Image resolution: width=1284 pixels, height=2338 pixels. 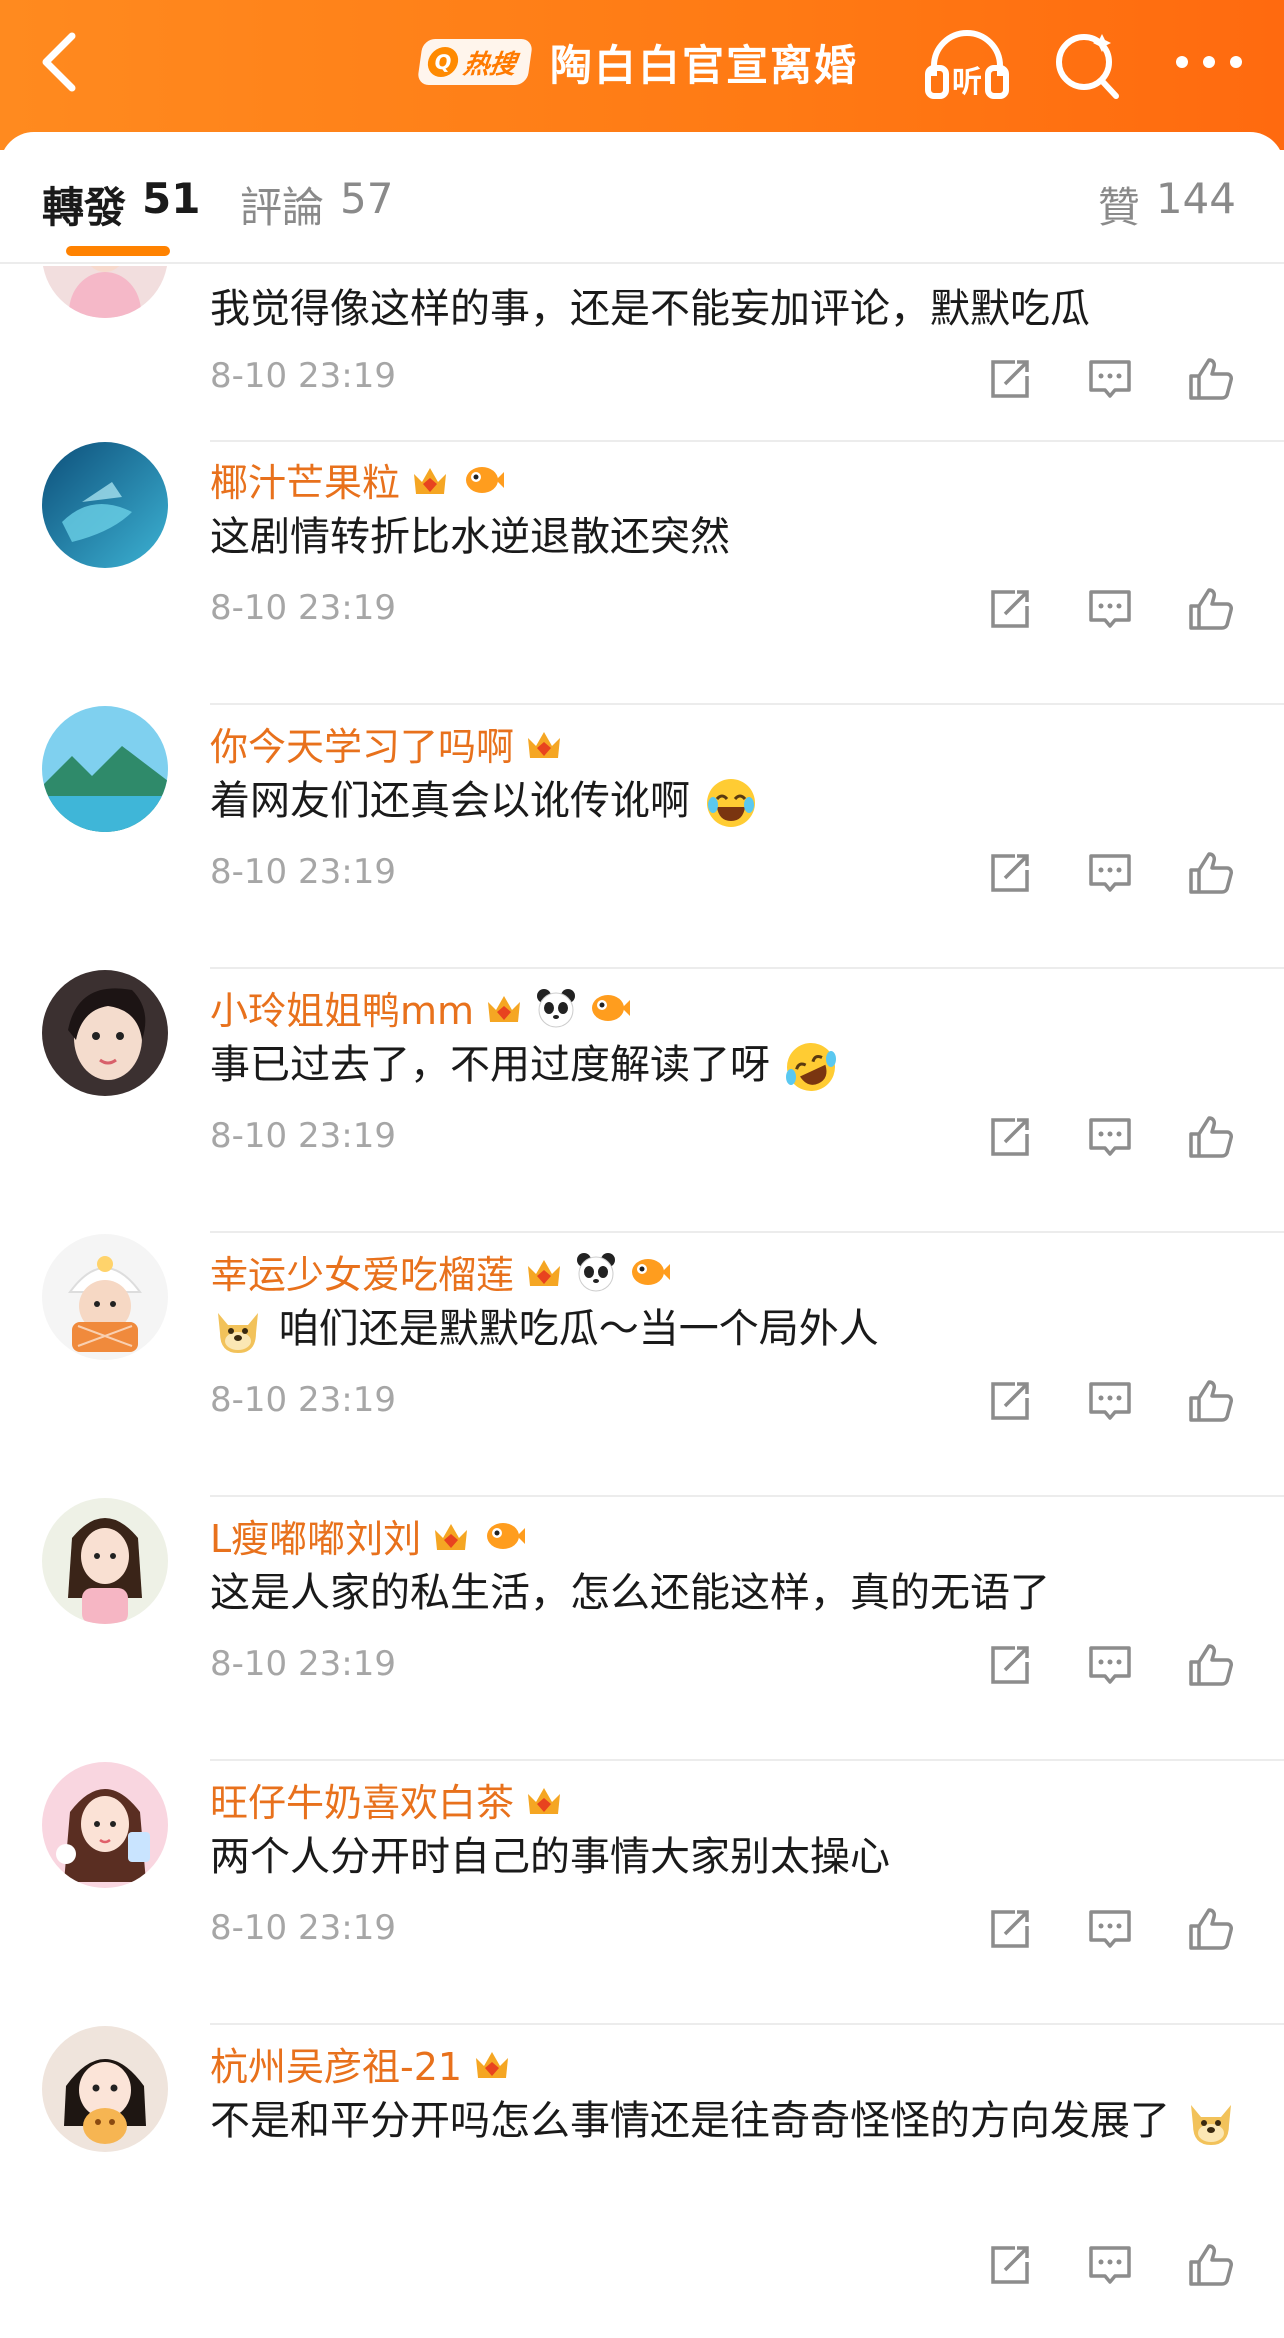 What do you see at coordinates (730, 1065) in the screenshot?
I see `comment-text: 事已过去了，不用过度解读了呀` at bounding box center [730, 1065].